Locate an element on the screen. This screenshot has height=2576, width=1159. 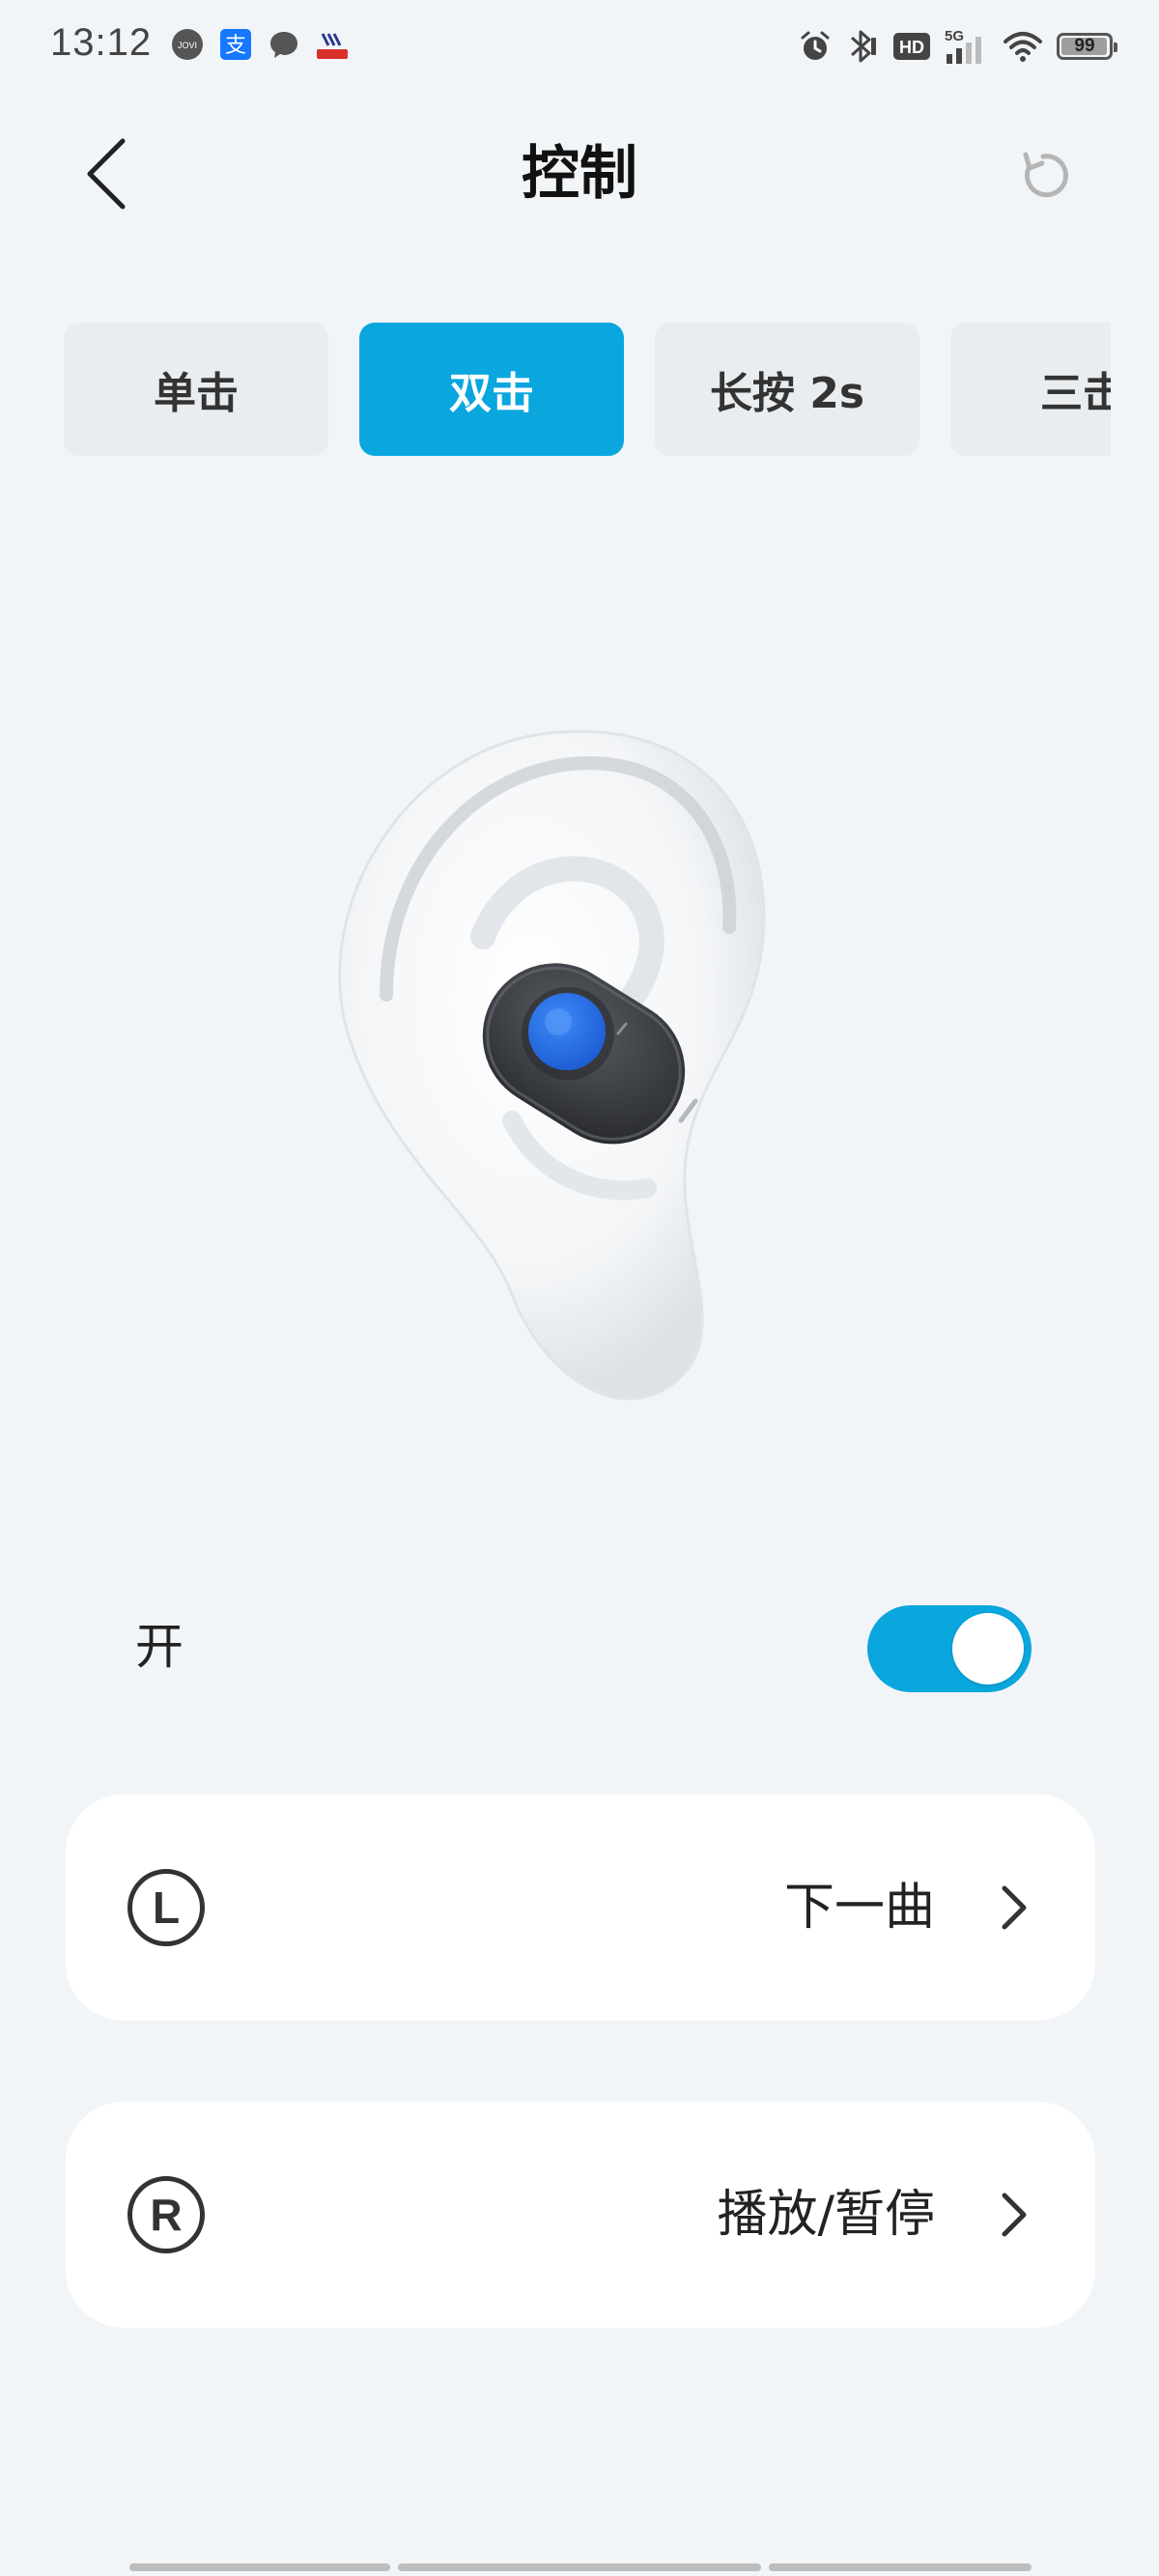
header: 控制 is located at coordinates (579, 174).